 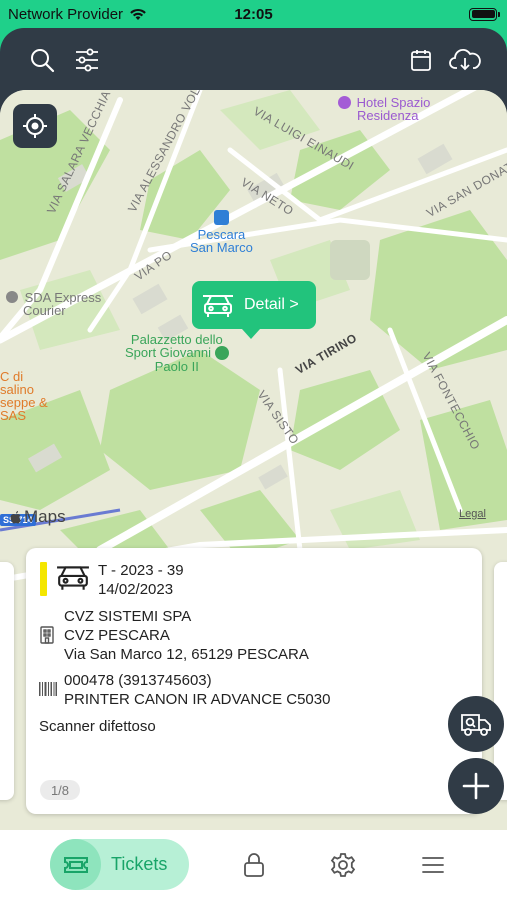 I want to click on status-bar: Network Provider 12:05, so click(x=253, y=14).